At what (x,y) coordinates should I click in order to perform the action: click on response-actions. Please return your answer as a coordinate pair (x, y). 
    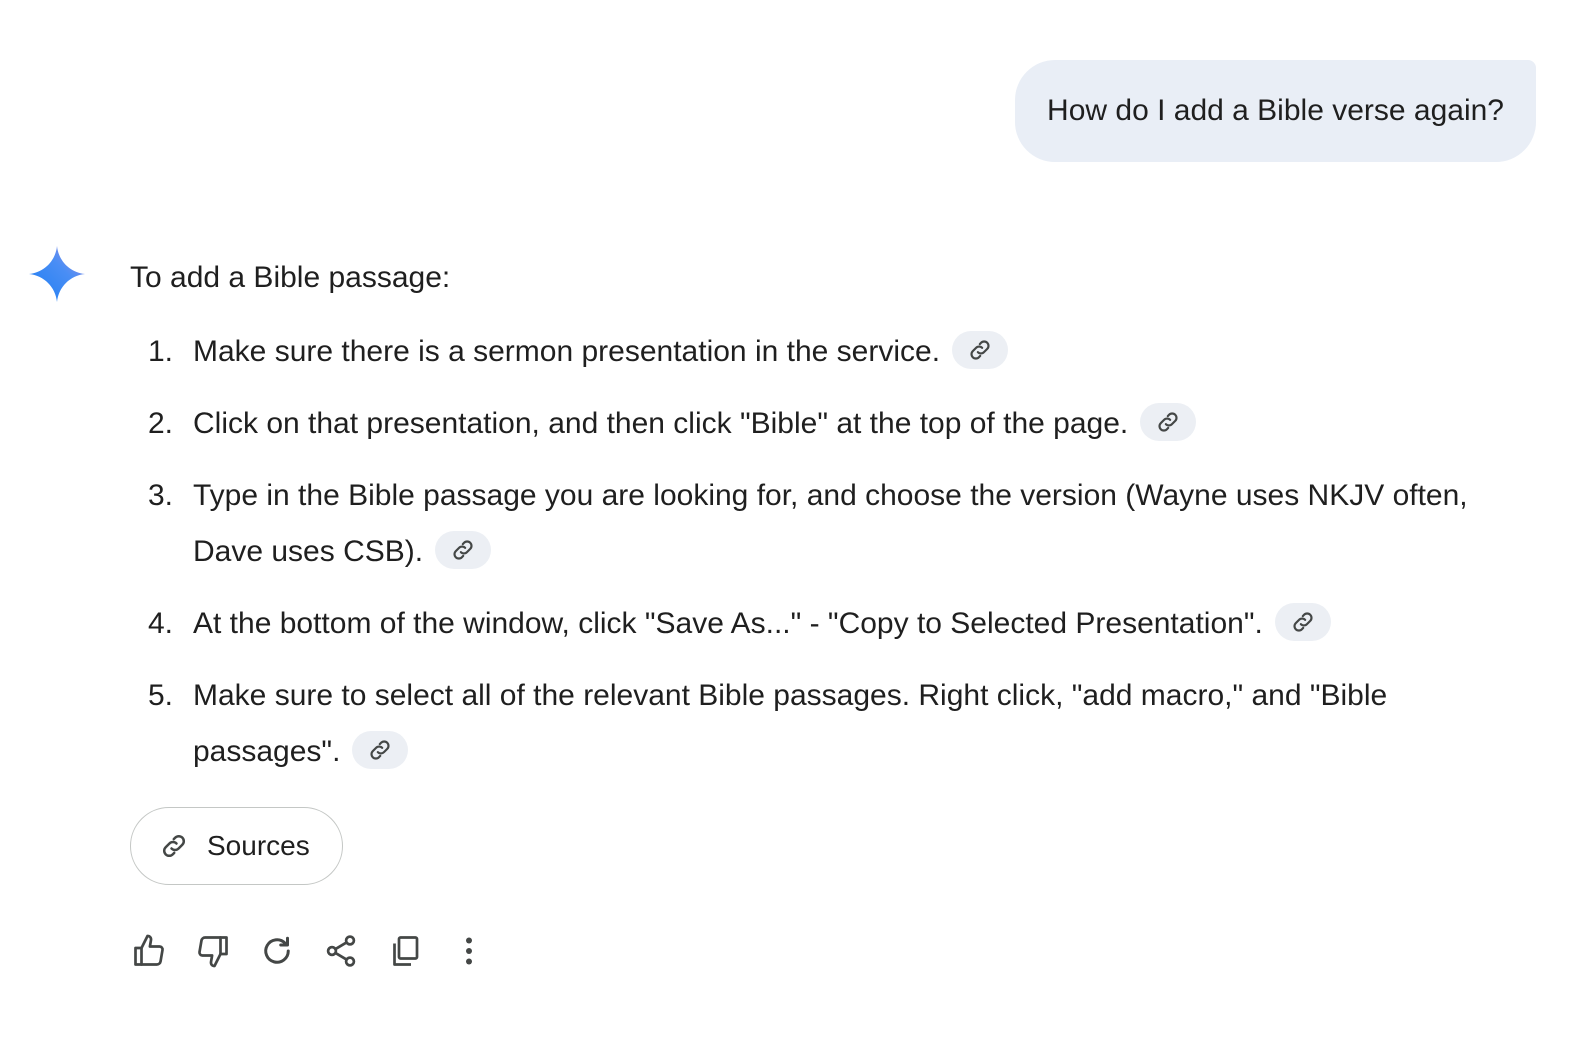
    Looking at the image, I should click on (309, 951).